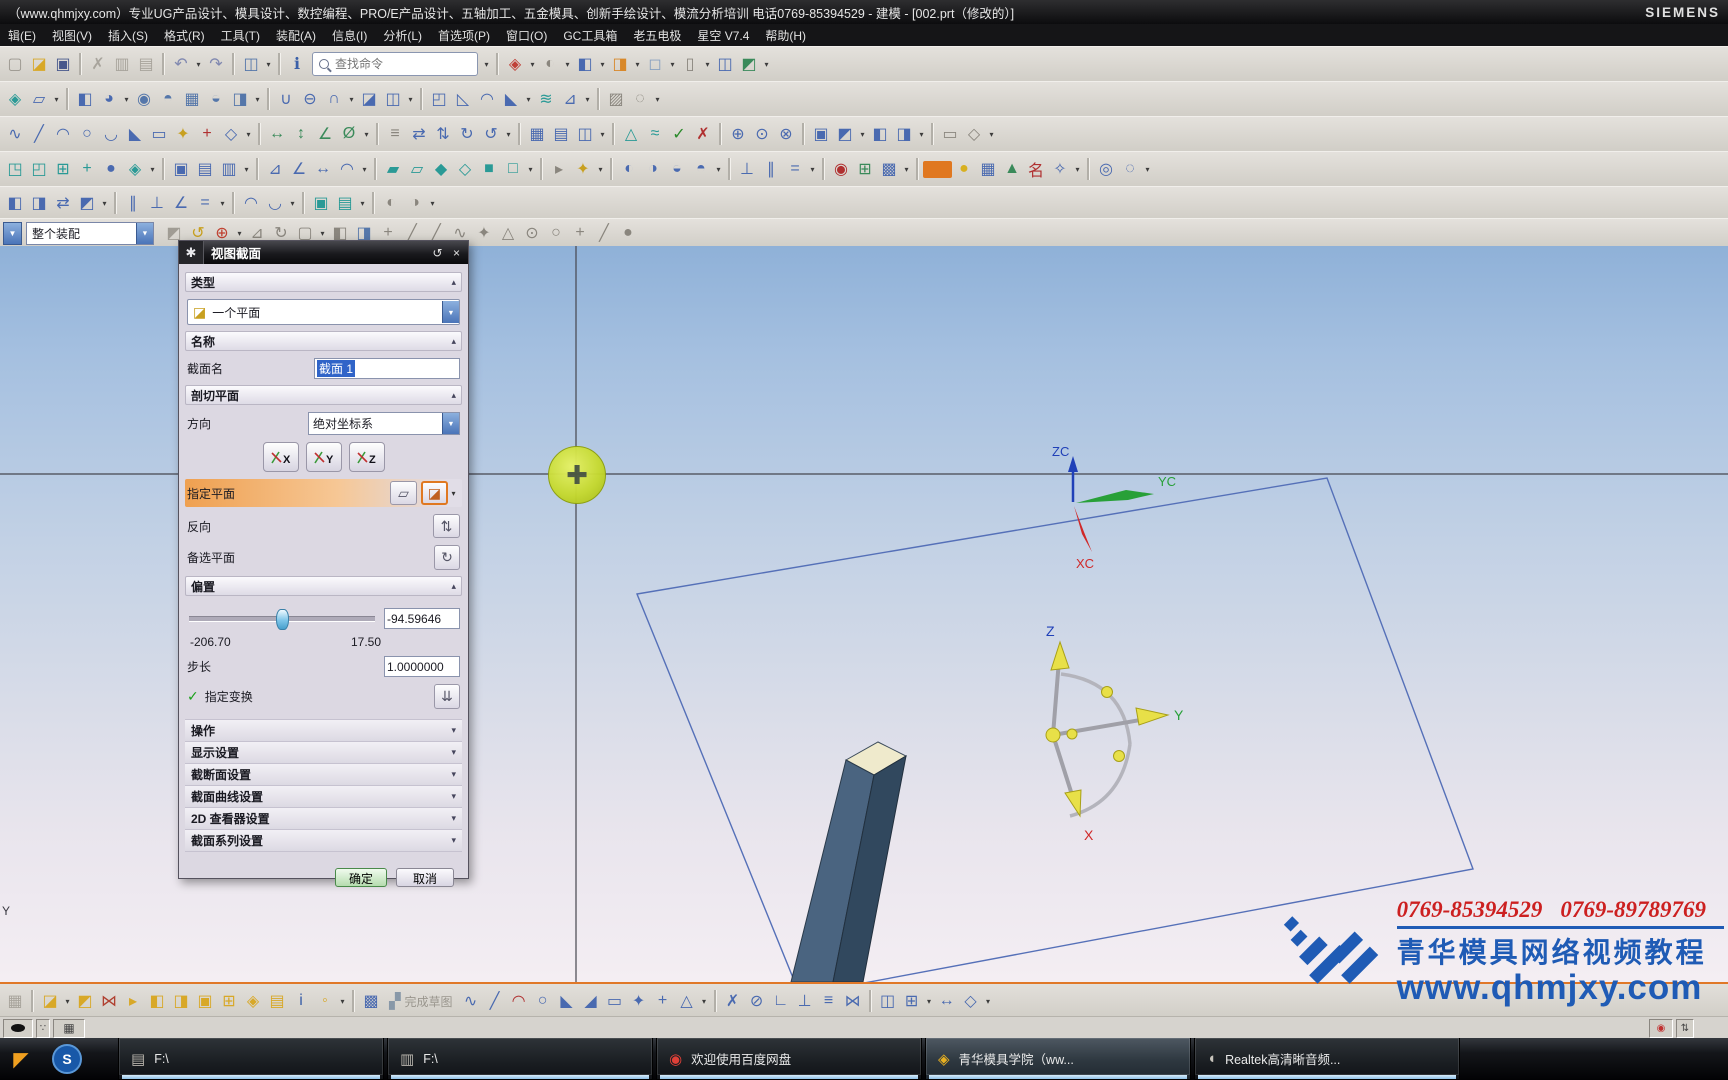 This screenshot has height=1080, width=1728. I want to click on extrude-icon: ◧, so click(85, 99).